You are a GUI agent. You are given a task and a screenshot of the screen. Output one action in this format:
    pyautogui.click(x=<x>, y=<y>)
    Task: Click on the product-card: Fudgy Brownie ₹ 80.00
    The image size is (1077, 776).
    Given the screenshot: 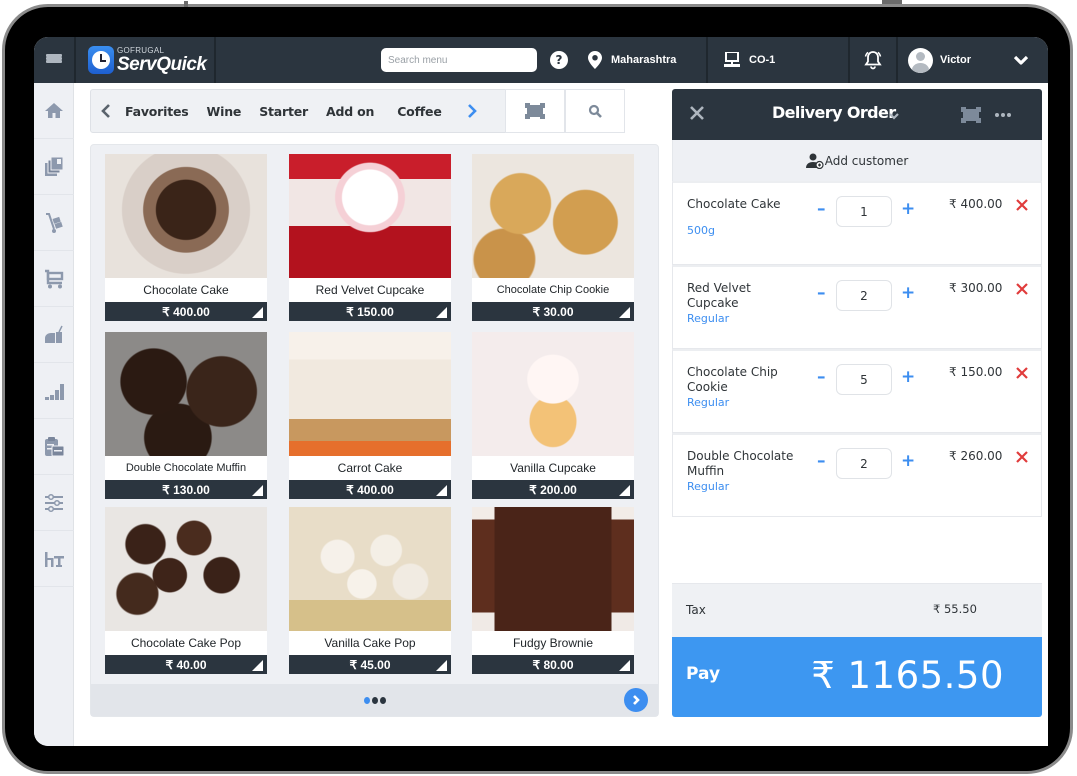 What is the action you would take?
    pyautogui.click(x=553, y=592)
    